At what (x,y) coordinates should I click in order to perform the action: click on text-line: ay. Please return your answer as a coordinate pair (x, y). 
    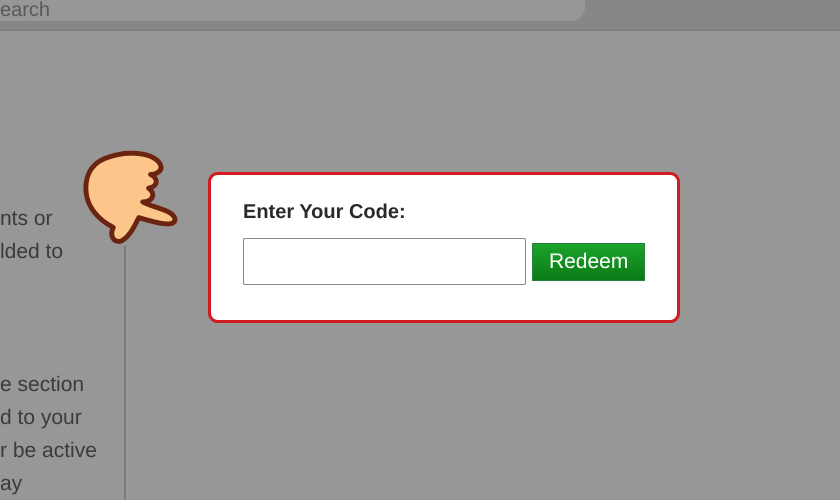
    Looking at the image, I should click on (12, 484).